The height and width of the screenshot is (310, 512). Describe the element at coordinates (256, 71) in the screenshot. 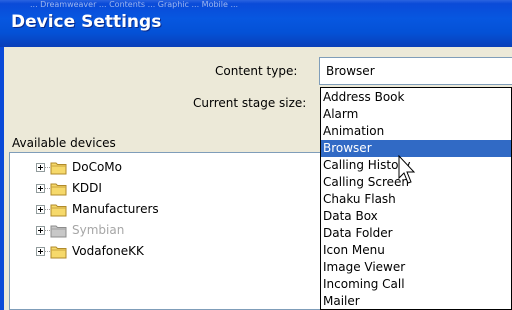

I see `content-type-label: Content type:` at that location.